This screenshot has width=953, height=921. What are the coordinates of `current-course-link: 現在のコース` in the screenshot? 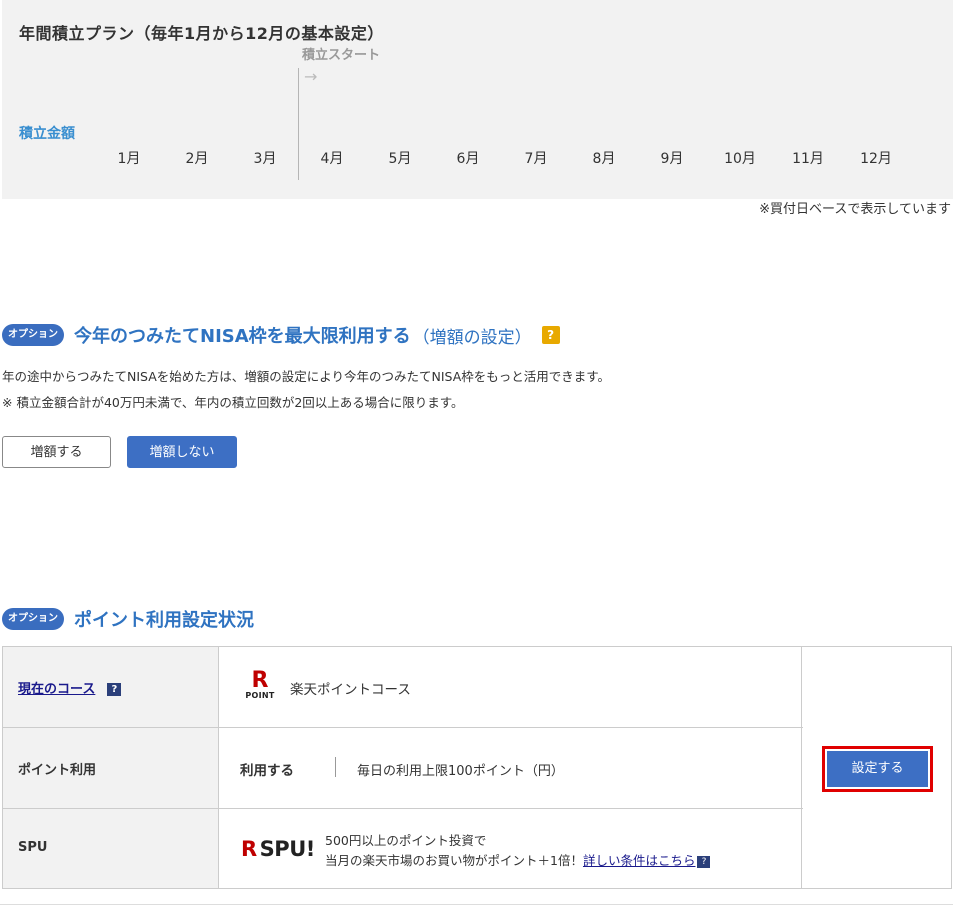 It's located at (56, 689).